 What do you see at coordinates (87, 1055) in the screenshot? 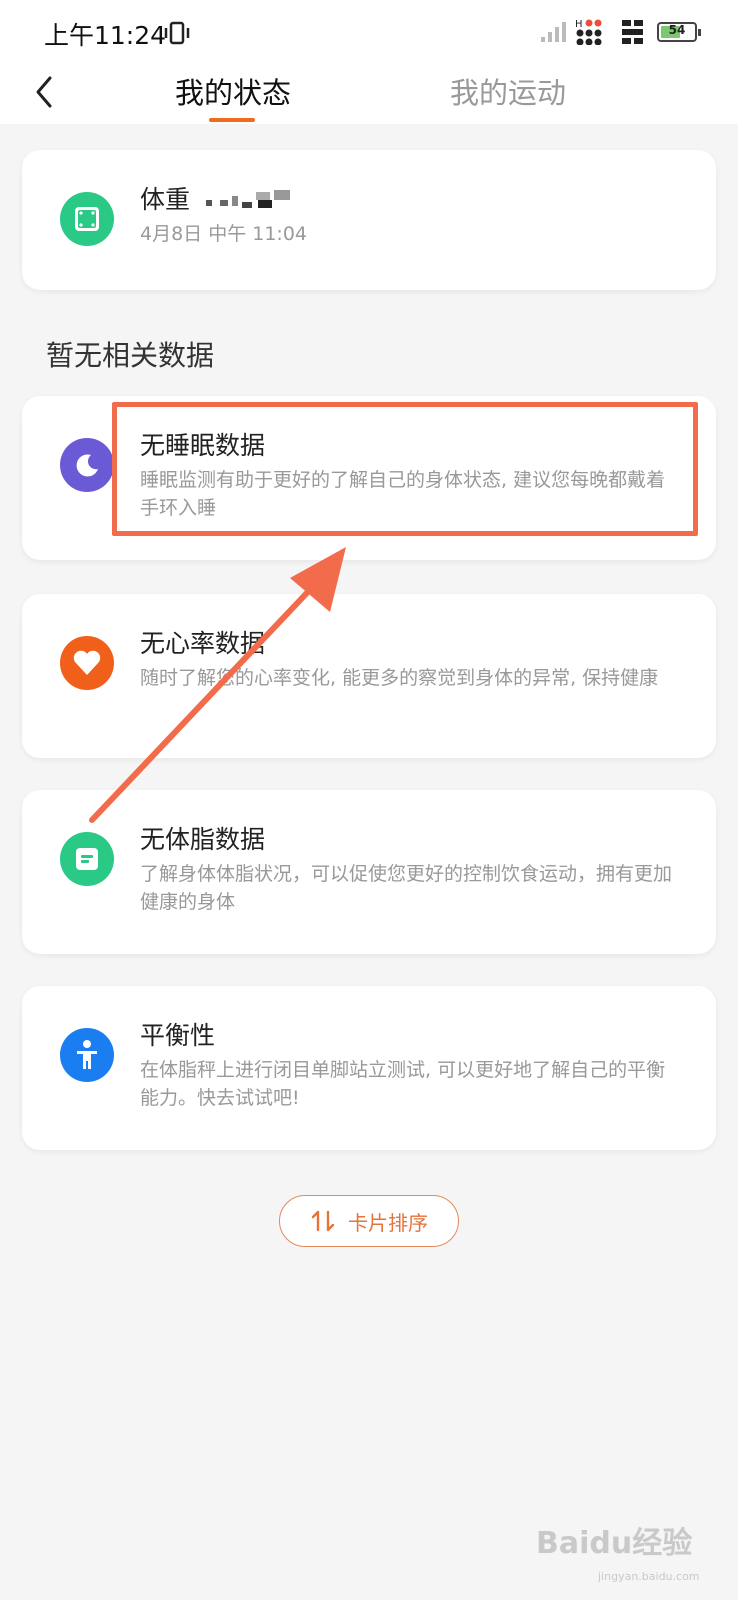
I see `person-standing-icon` at bounding box center [87, 1055].